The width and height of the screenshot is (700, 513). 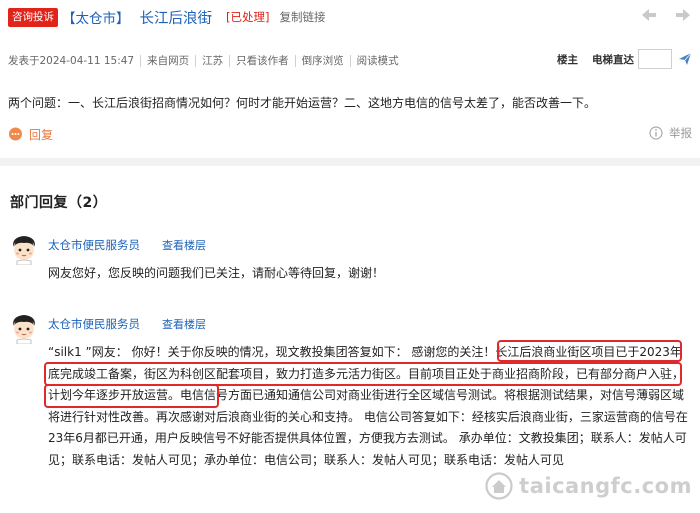 What do you see at coordinates (377, 61) in the screenshot?
I see `reading-mode-link: 阅读模式` at bounding box center [377, 61].